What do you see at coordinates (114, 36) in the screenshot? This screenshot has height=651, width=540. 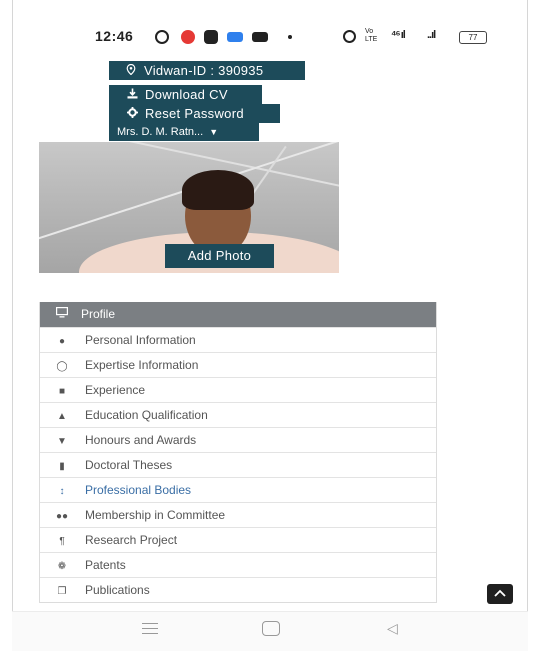 I see `status-time: 12:46` at bounding box center [114, 36].